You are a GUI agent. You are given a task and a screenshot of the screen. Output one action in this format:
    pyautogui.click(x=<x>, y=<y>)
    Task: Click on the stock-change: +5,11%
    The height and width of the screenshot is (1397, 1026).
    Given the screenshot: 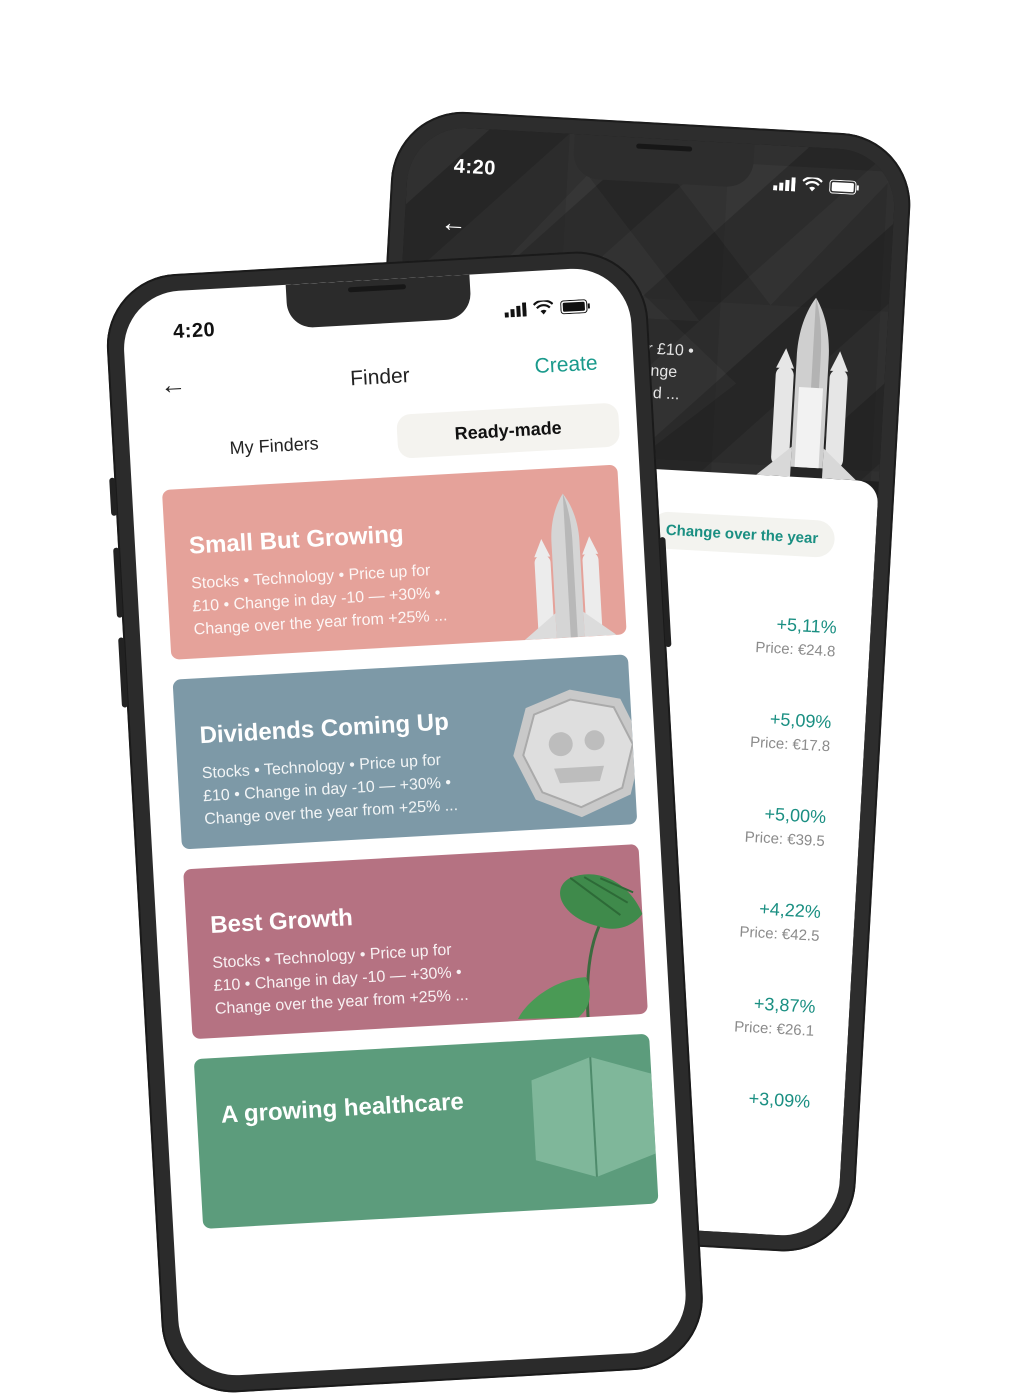 What is the action you would take?
    pyautogui.click(x=807, y=626)
    